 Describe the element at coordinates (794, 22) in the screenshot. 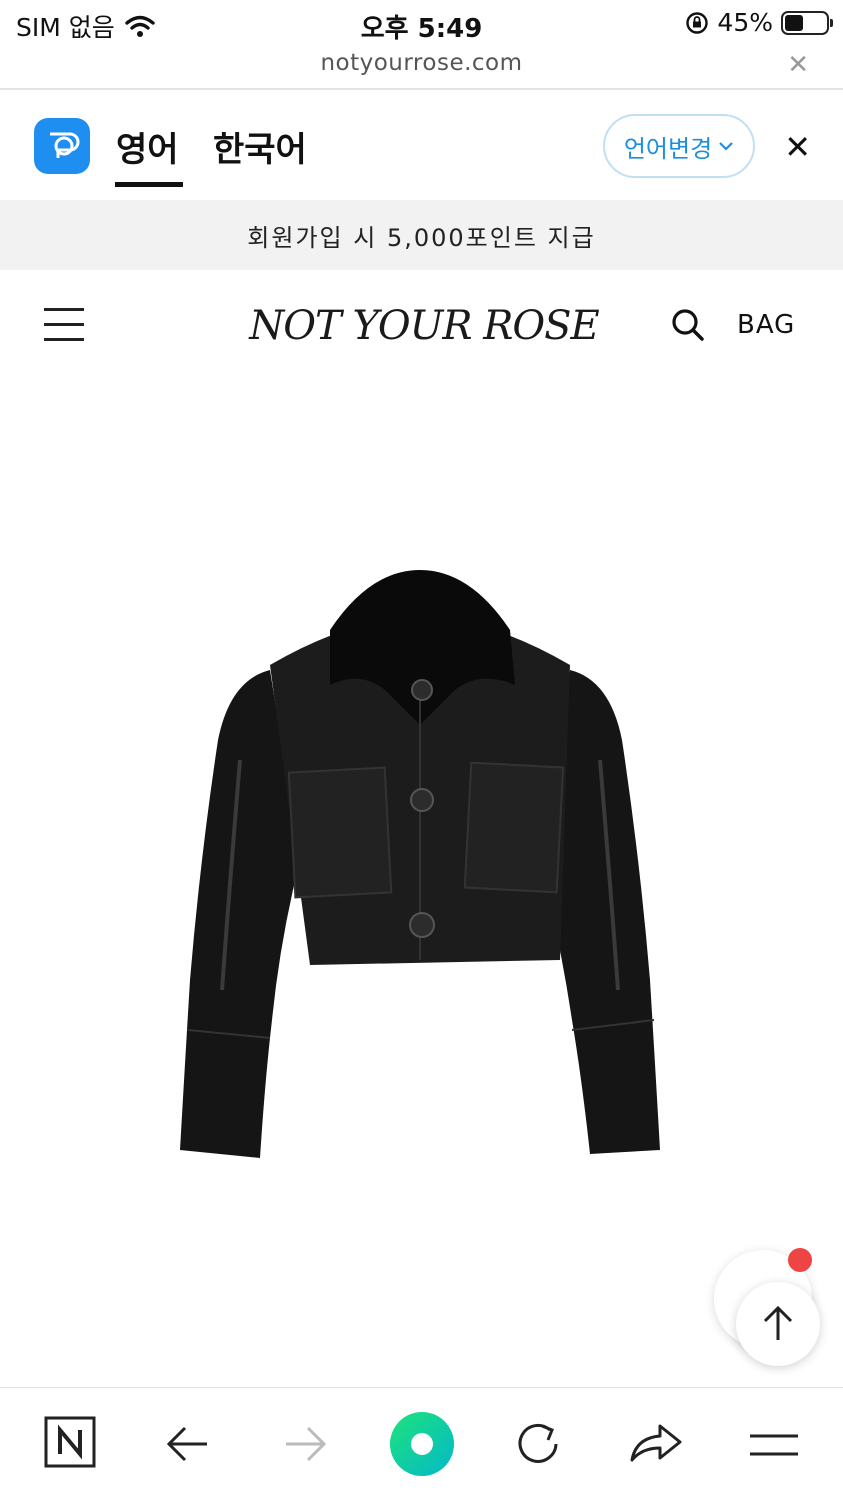

I see `battery-fill` at that location.